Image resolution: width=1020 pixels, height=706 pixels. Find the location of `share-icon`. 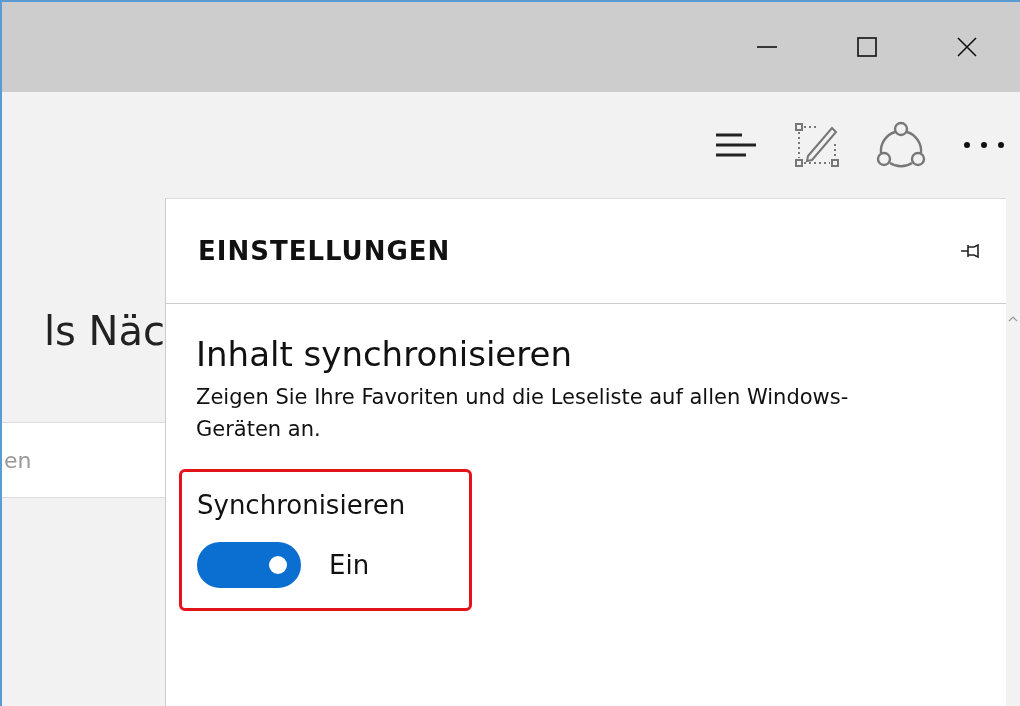

share-icon is located at coordinates (901, 145).